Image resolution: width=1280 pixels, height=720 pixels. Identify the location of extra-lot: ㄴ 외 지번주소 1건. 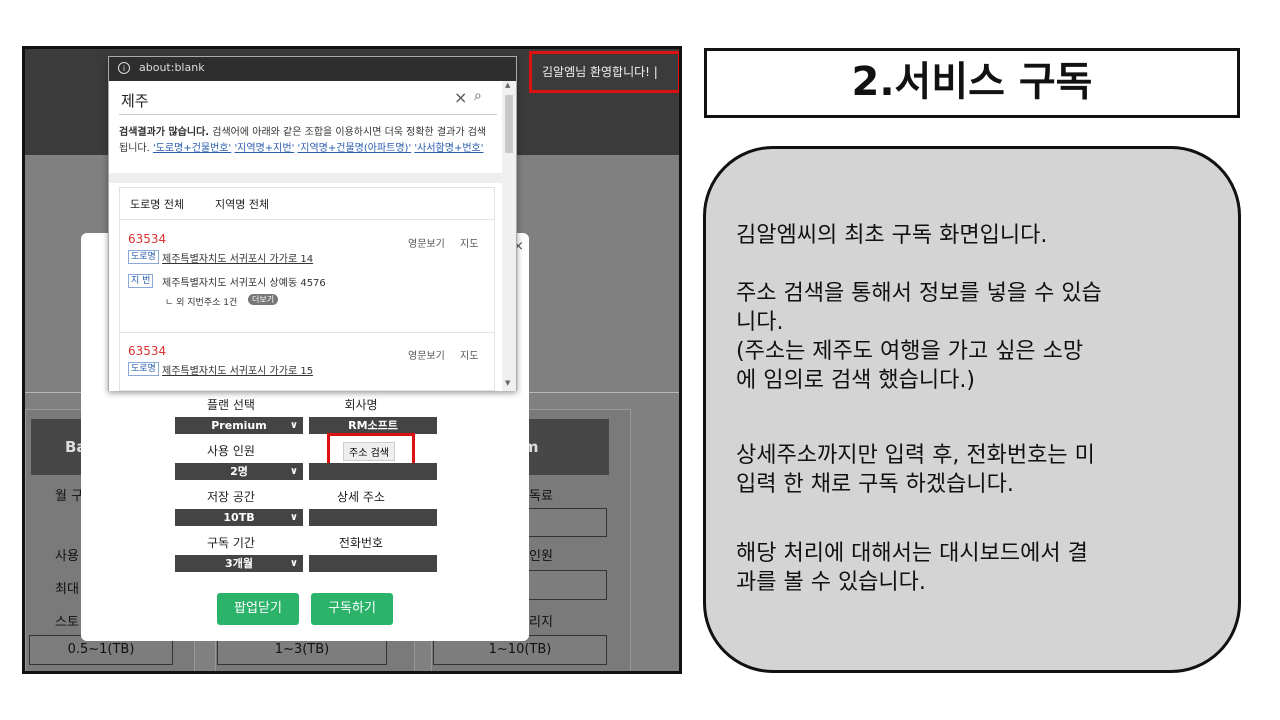
(201, 303).